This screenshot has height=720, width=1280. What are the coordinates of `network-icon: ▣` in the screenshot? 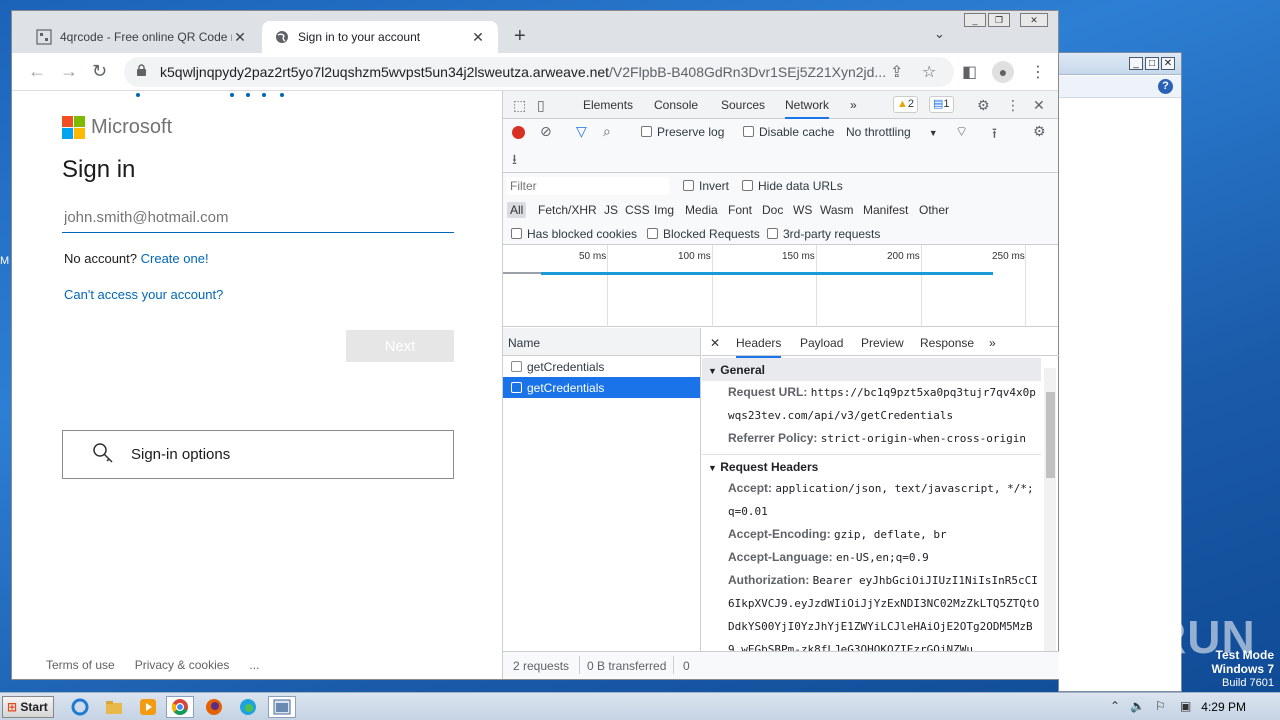 It's located at (1185, 706).